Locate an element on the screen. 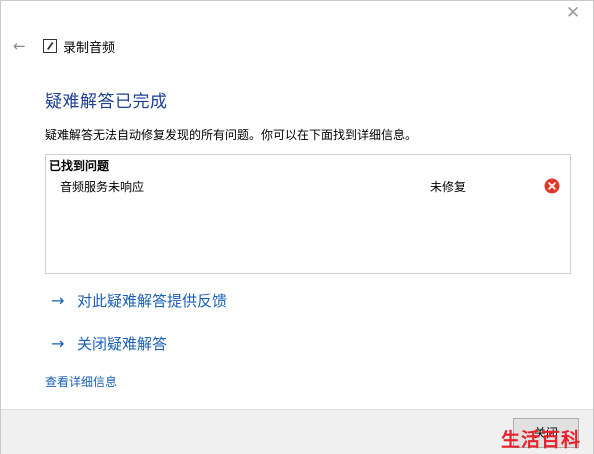  view-details-link: 查看详细信息 is located at coordinates (81, 381).